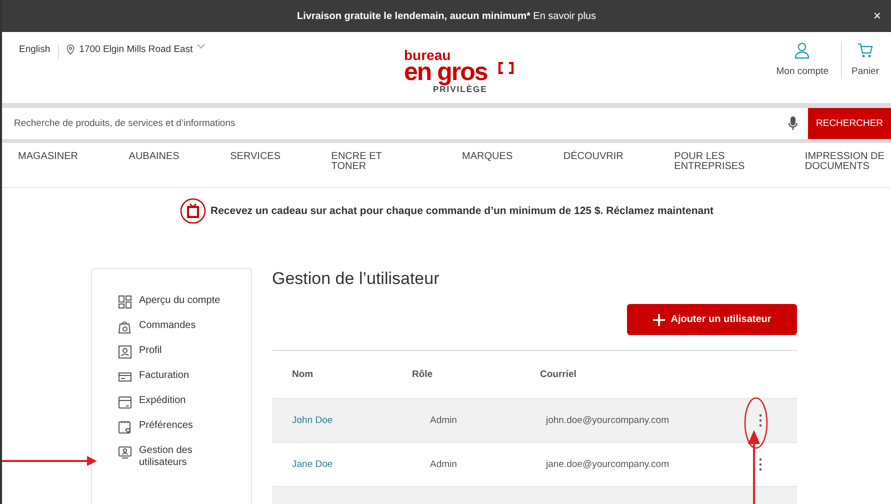 Image resolution: width=891 pixels, height=504 pixels. What do you see at coordinates (193, 211) in the screenshot?
I see `gift-icon` at bounding box center [193, 211].